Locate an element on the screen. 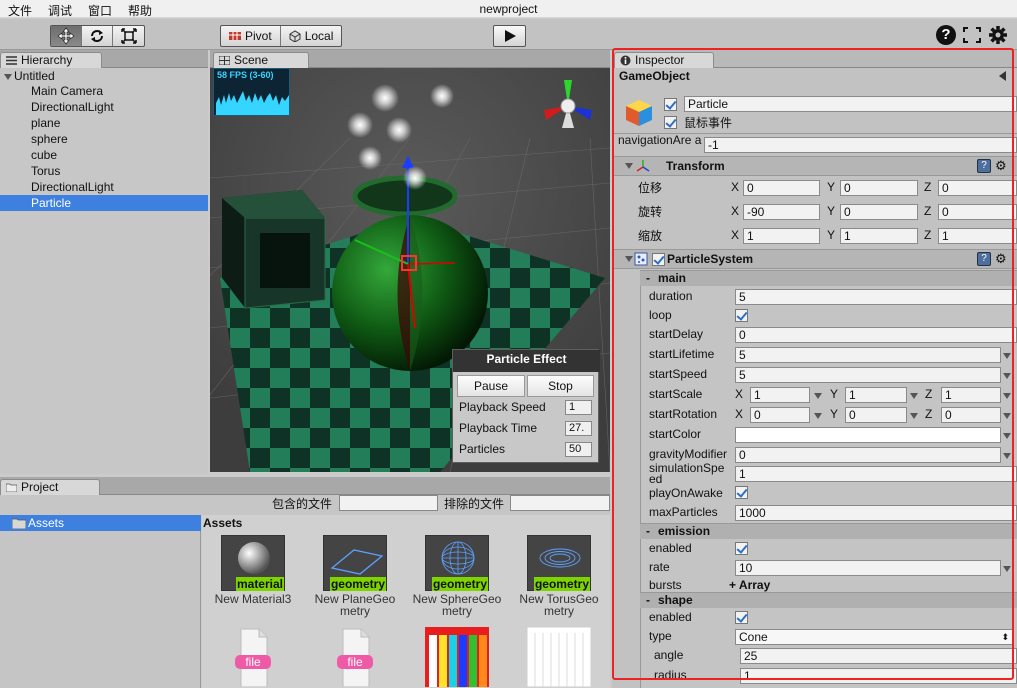 Image resolution: width=1017 pixels, height=688 pixels. component-settings-icon: ⚙ is located at coordinates (1001, 166).